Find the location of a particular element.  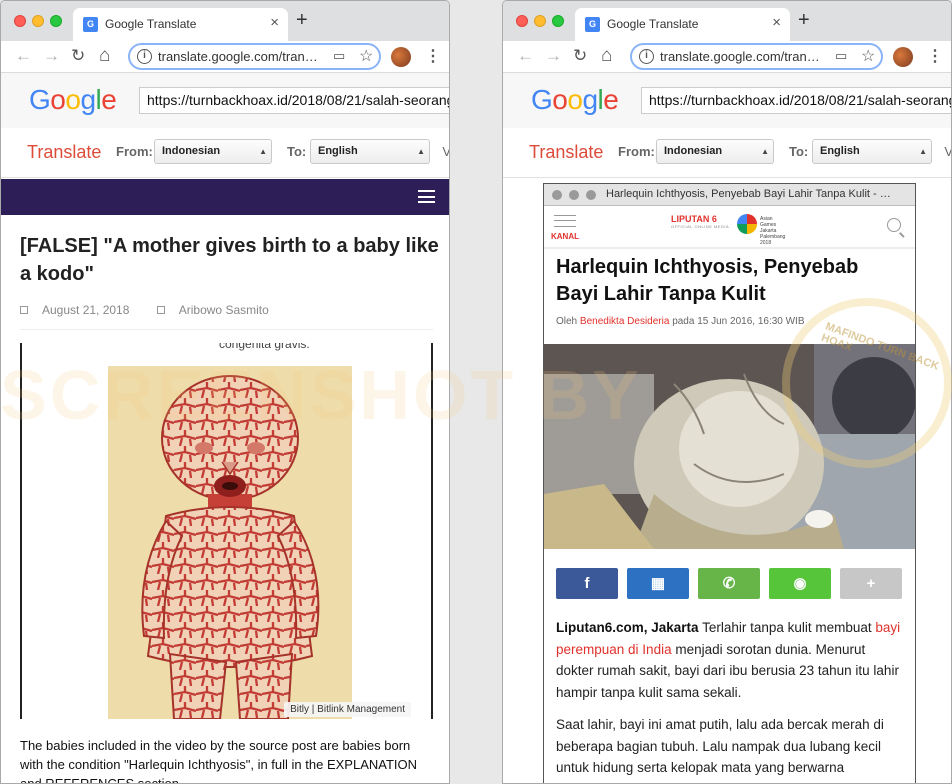

to-language-value: English is located at coordinates (840, 151).